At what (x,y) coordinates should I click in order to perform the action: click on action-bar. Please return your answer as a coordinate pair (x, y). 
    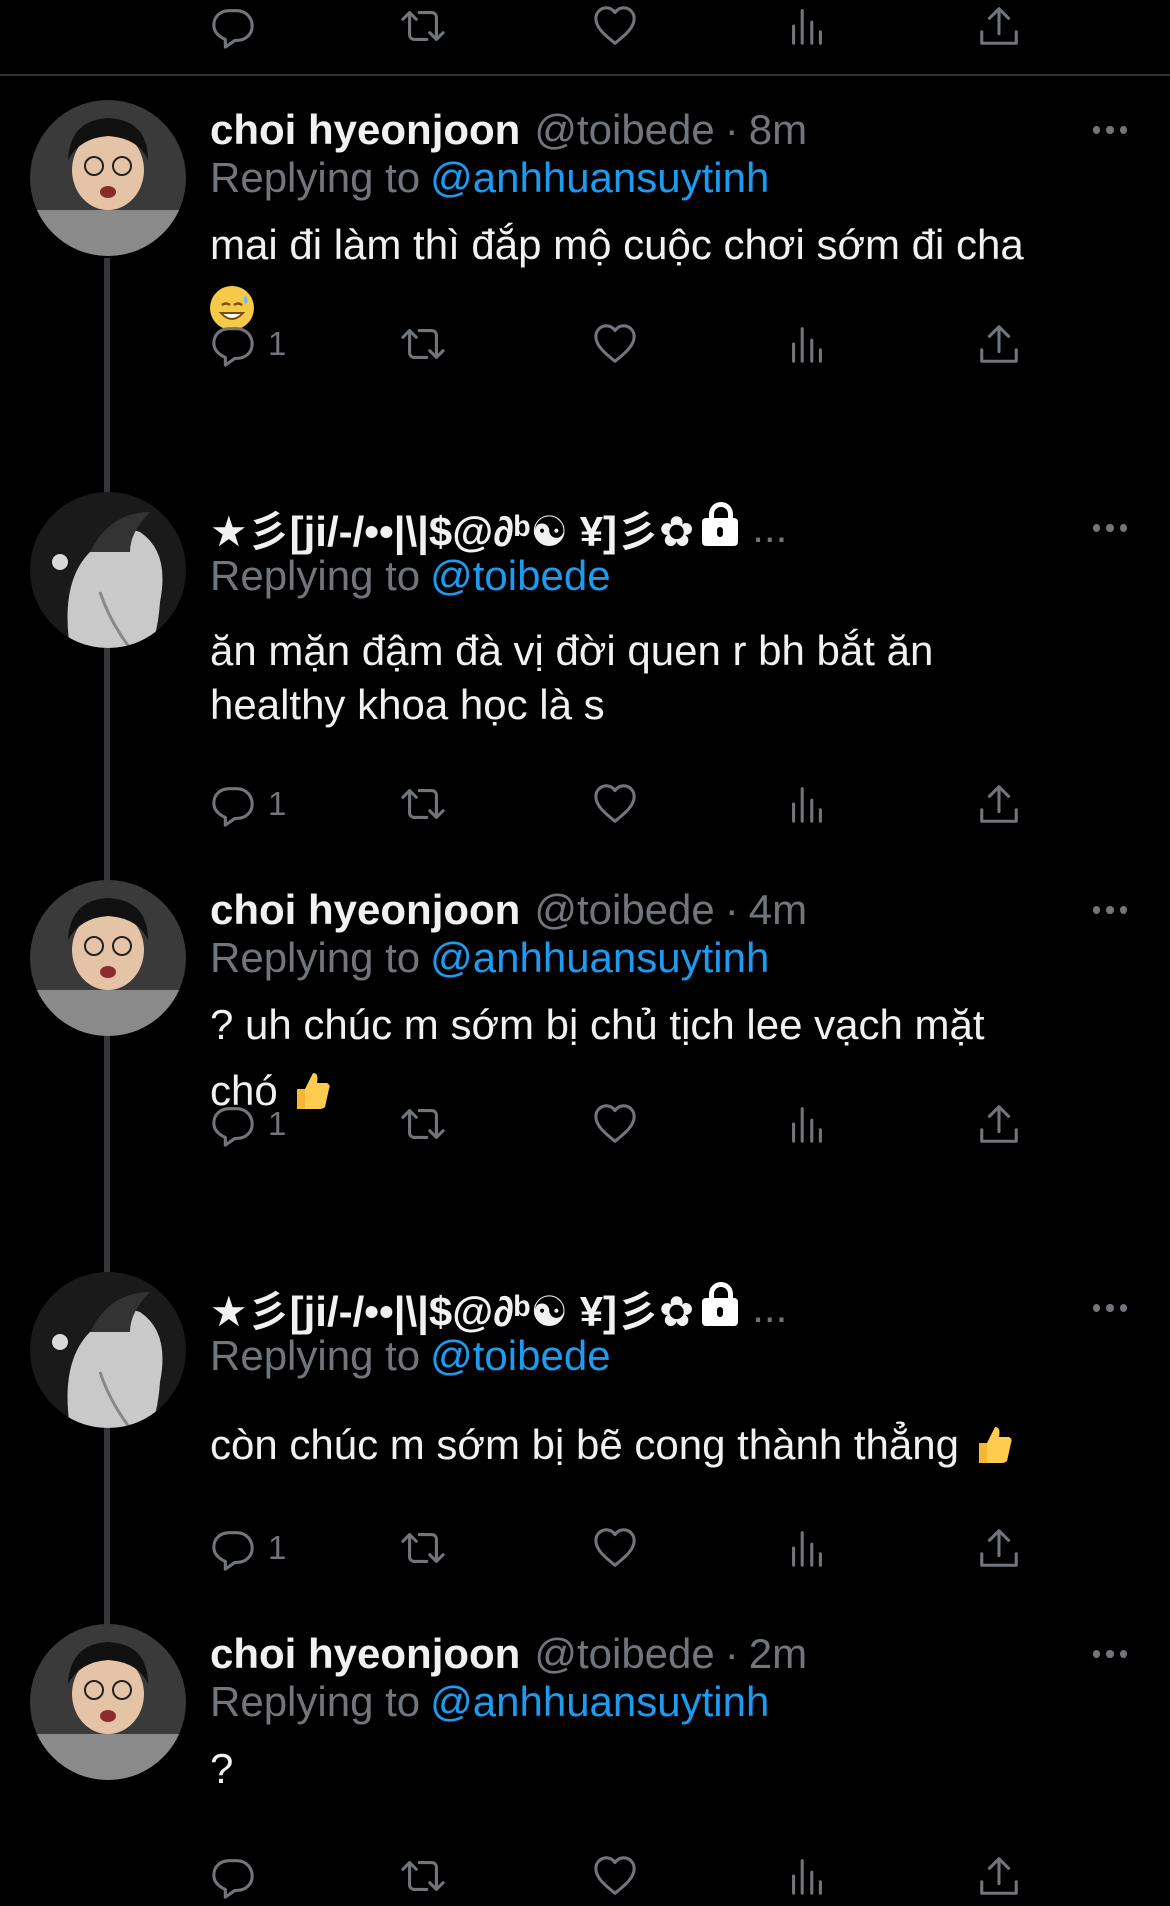
    Looking at the image, I should click on (625, 1876).